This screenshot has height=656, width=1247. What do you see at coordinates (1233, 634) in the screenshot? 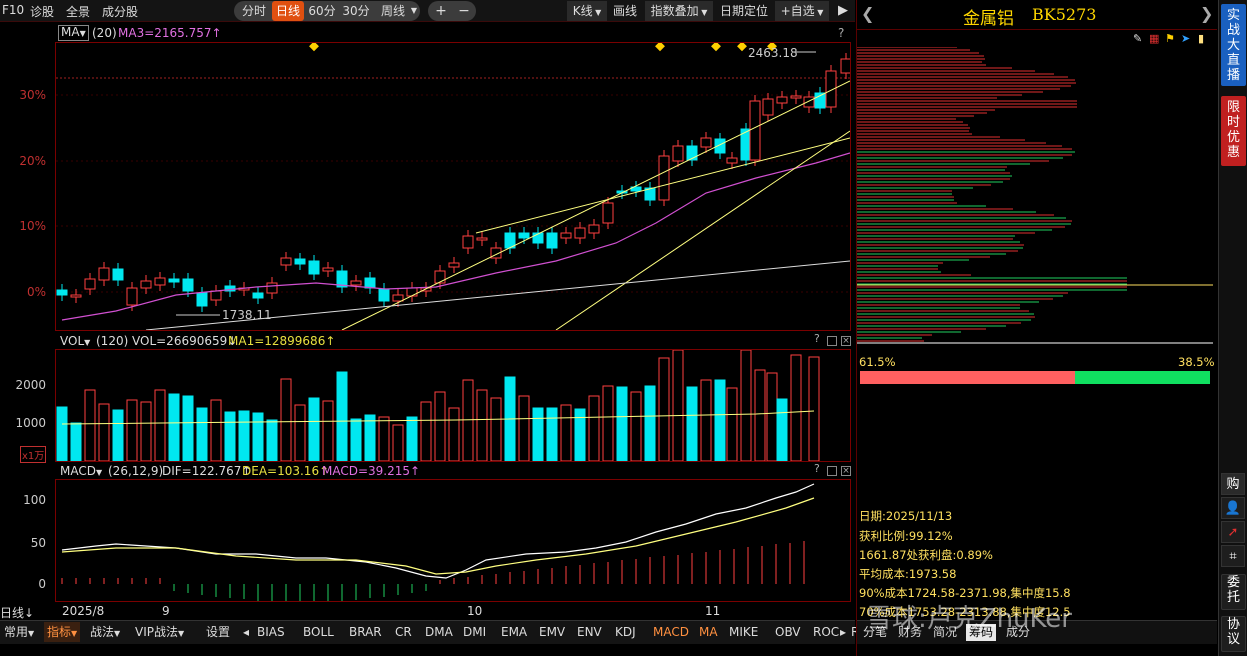
I see `protocol-button: 协议` at bounding box center [1233, 634].